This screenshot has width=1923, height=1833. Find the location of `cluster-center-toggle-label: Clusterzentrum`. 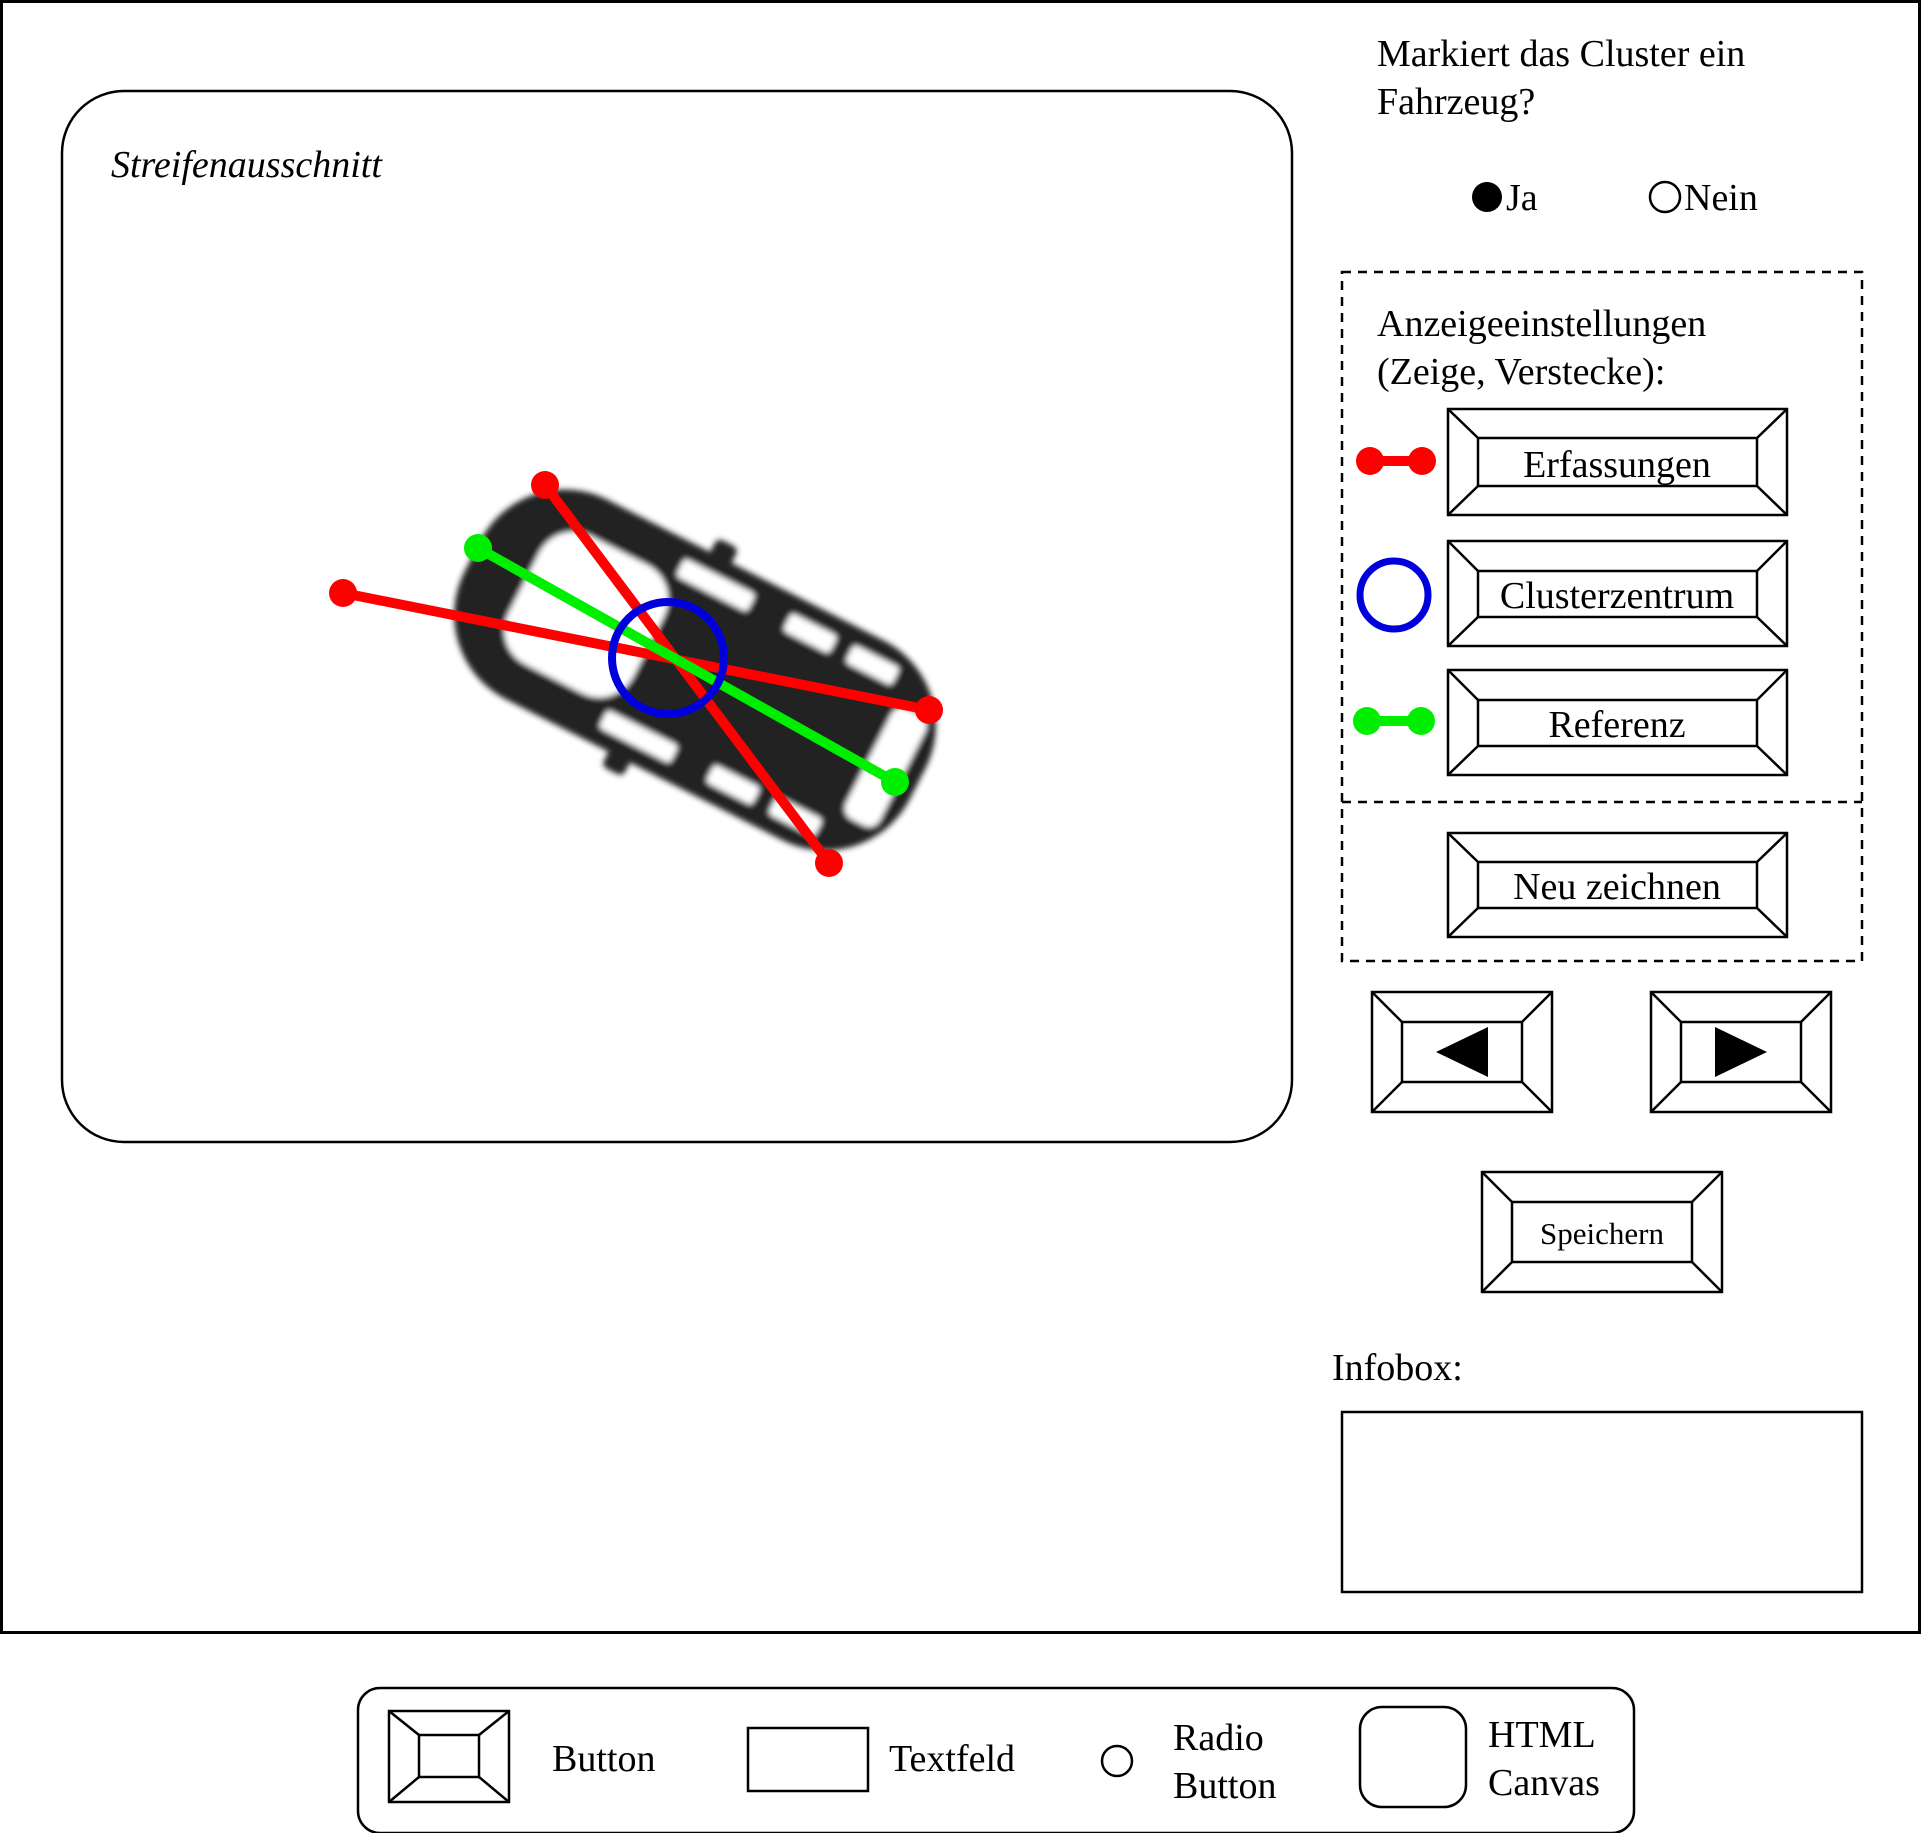

cluster-center-toggle-label: Clusterzentrum is located at coordinates (1617, 596).